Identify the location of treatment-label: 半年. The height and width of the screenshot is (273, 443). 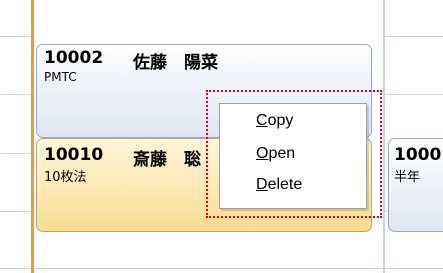
(407, 177).